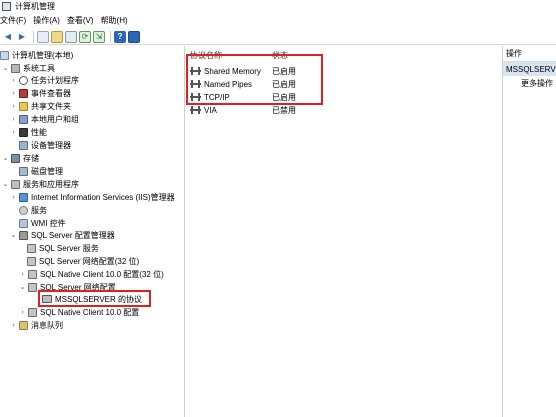 This screenshot has height=417, width=556. What do you see at coordinates (23, 325) in the screenshot?
I see `message-queue-icon` at bounding box center [23, 325].